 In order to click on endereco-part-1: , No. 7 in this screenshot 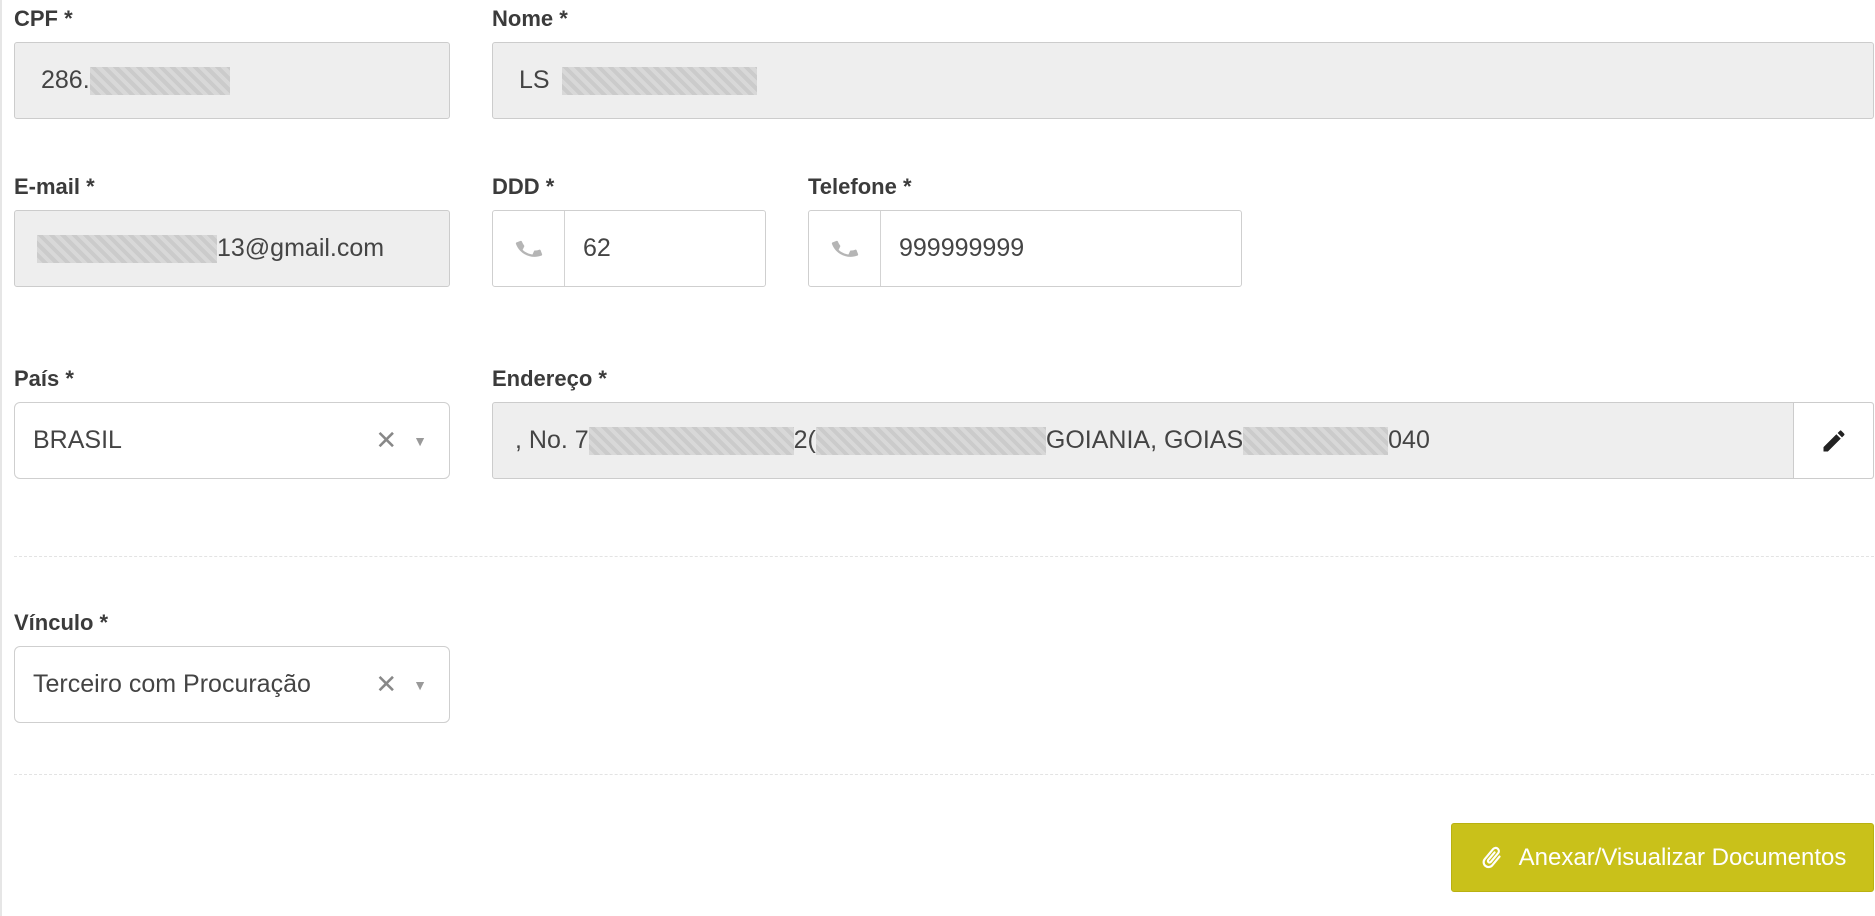, I will do `click(552, 440)`.